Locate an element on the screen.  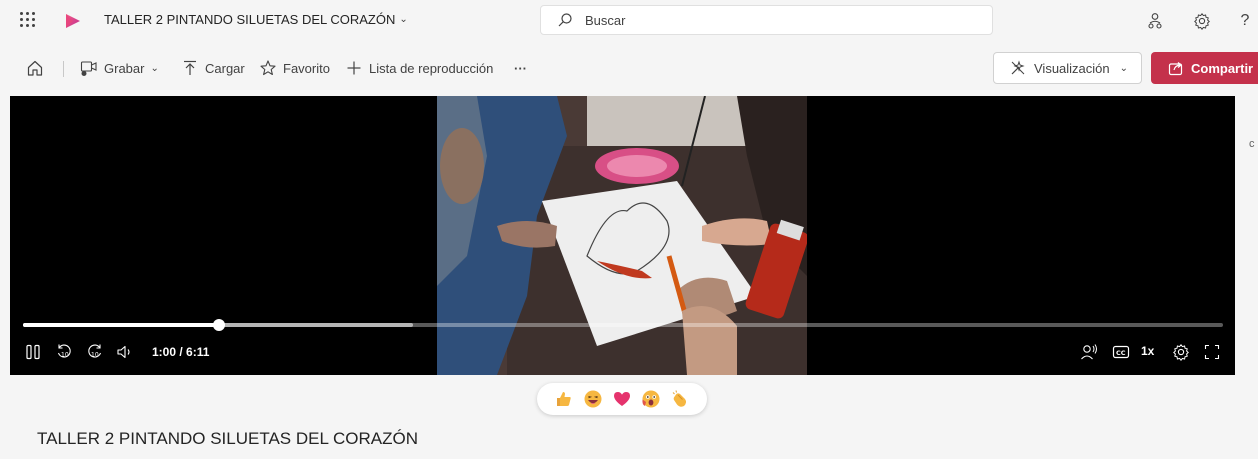
pause-button is located at coordinates (33, 352).